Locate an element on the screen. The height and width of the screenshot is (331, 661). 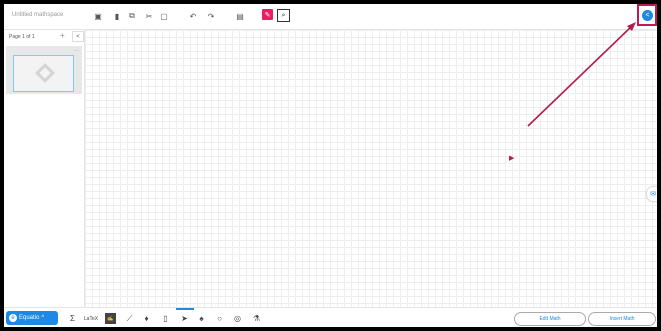
equatio-logo-icon: e is located at coordinates (13, 318).